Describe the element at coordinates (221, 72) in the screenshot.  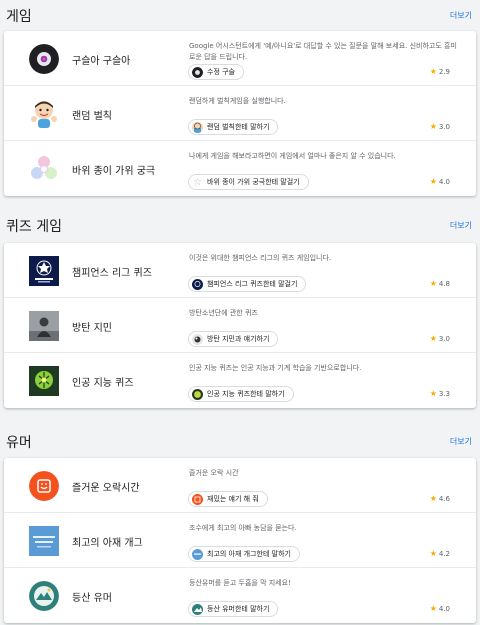
I see `chip-label: 수정 구슬` at that location.